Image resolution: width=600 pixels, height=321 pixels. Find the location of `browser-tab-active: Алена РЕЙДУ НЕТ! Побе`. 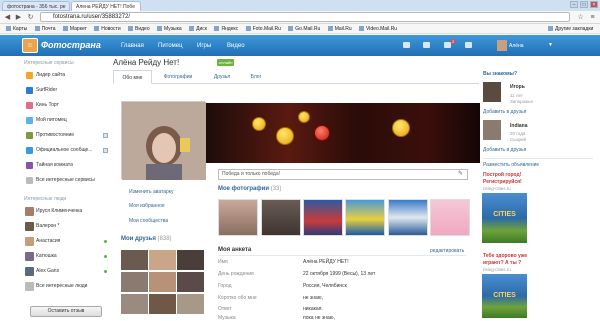

browser-tab-active: Алена РЕЙДУ НЕТ! Побе is located at coordinates (106, 6).